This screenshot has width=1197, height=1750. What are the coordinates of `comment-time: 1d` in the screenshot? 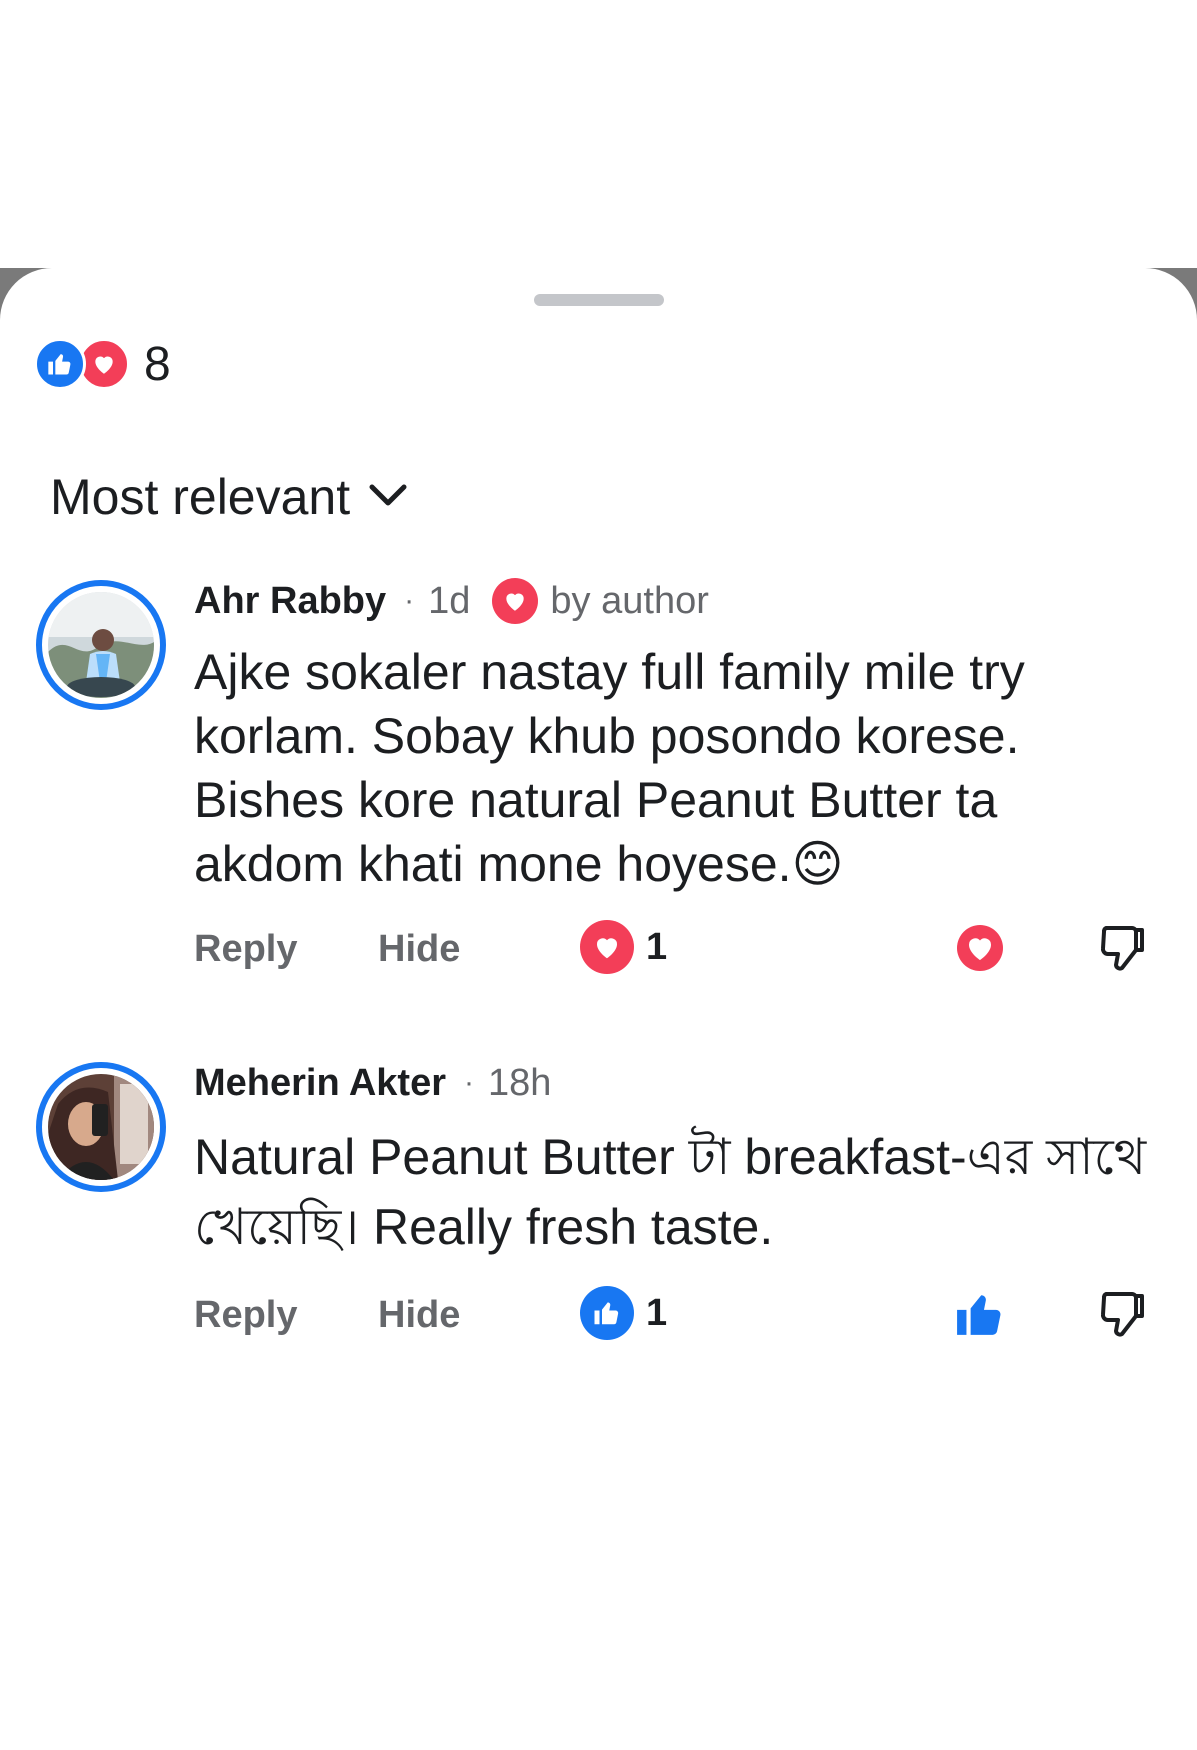 It's located at (449, 601).